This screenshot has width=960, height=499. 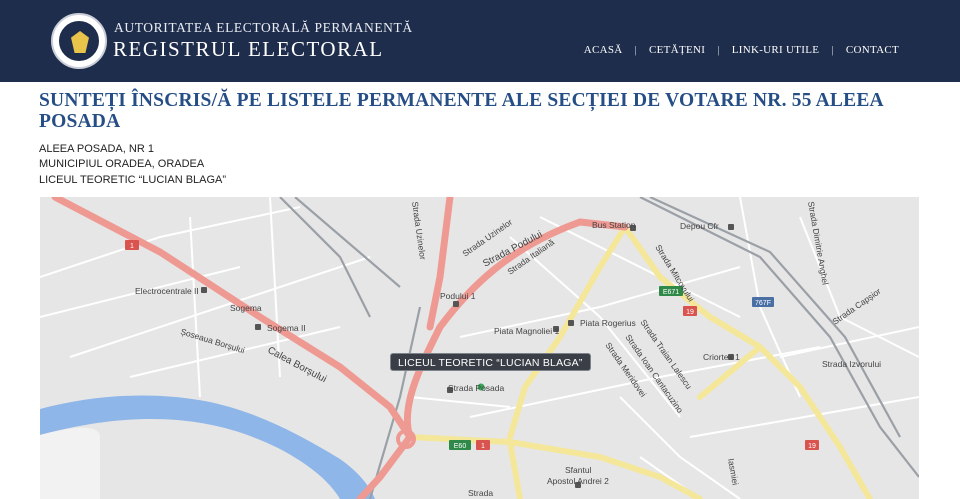 I want to click on location-marker-label: LICEUL TEORETIC “LUCIAN BLAGA”, so click(x=490, y=362).